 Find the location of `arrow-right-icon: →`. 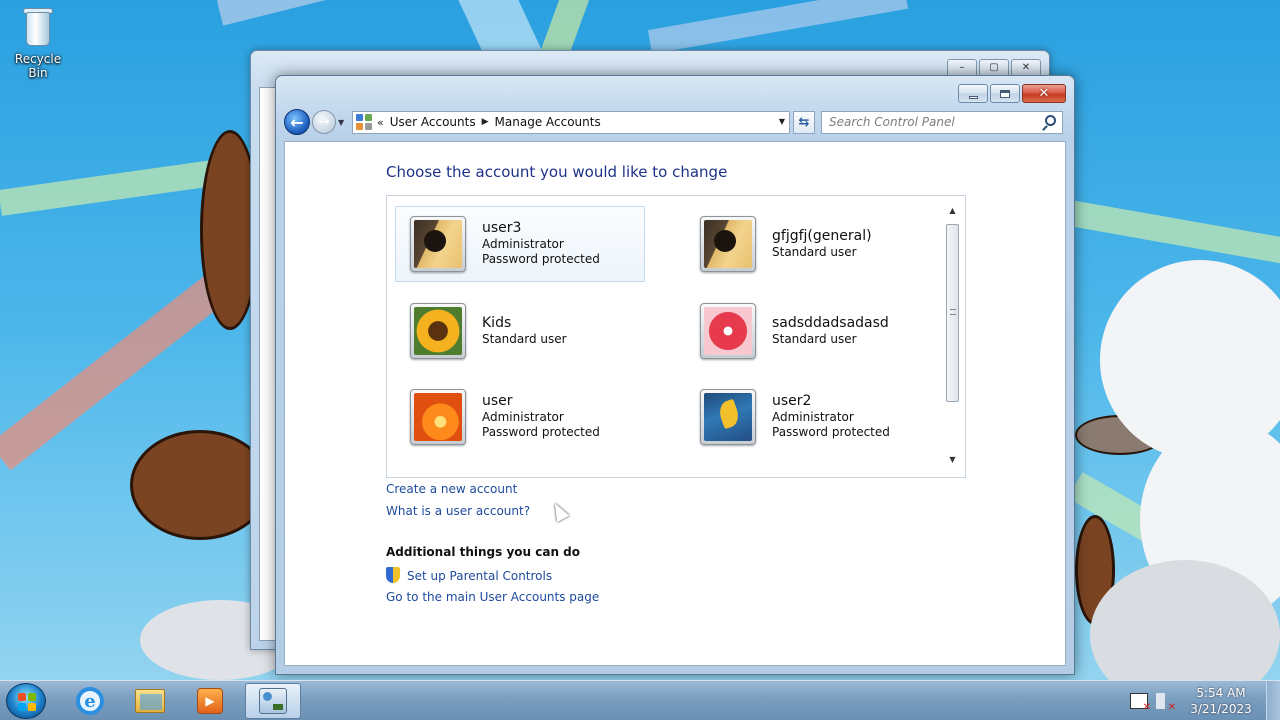

arrow-right-icon: → is located at coordinates (324, 122).